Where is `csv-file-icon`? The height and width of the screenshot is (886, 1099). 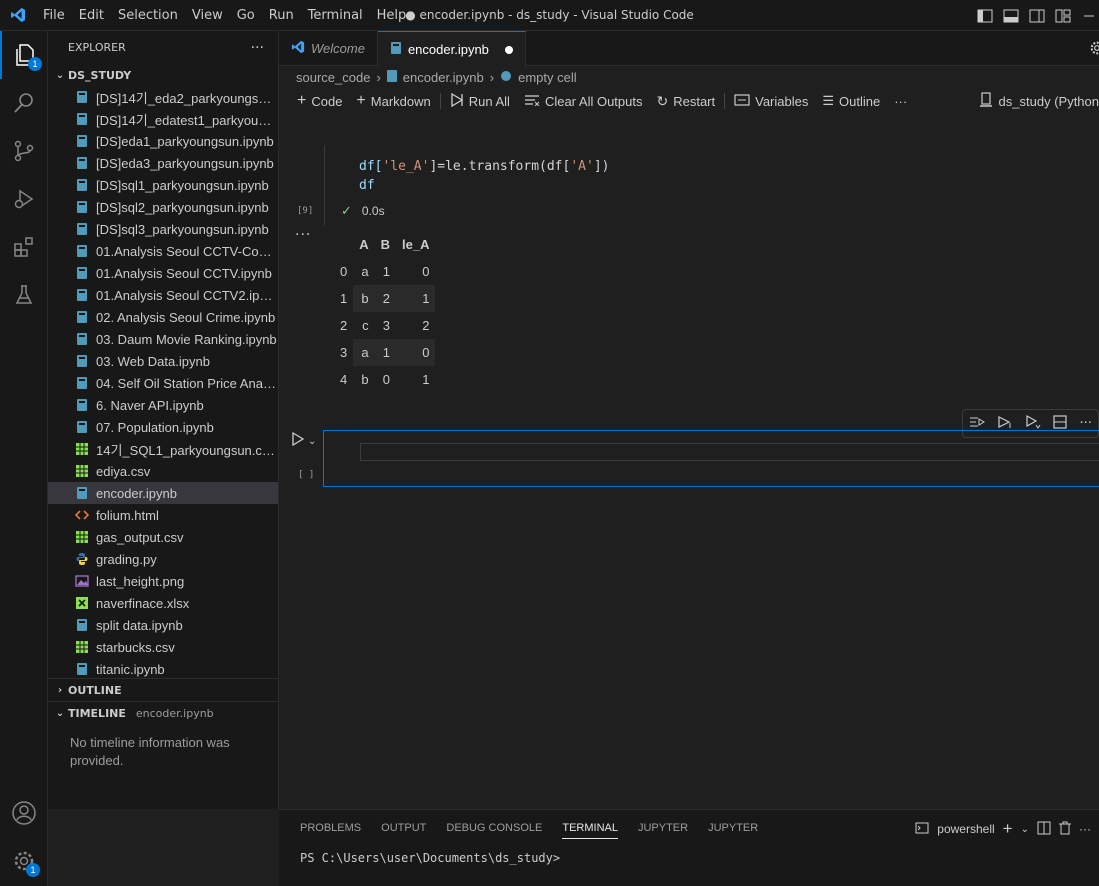 csv-file-icon is located at coordinates (82, 537).